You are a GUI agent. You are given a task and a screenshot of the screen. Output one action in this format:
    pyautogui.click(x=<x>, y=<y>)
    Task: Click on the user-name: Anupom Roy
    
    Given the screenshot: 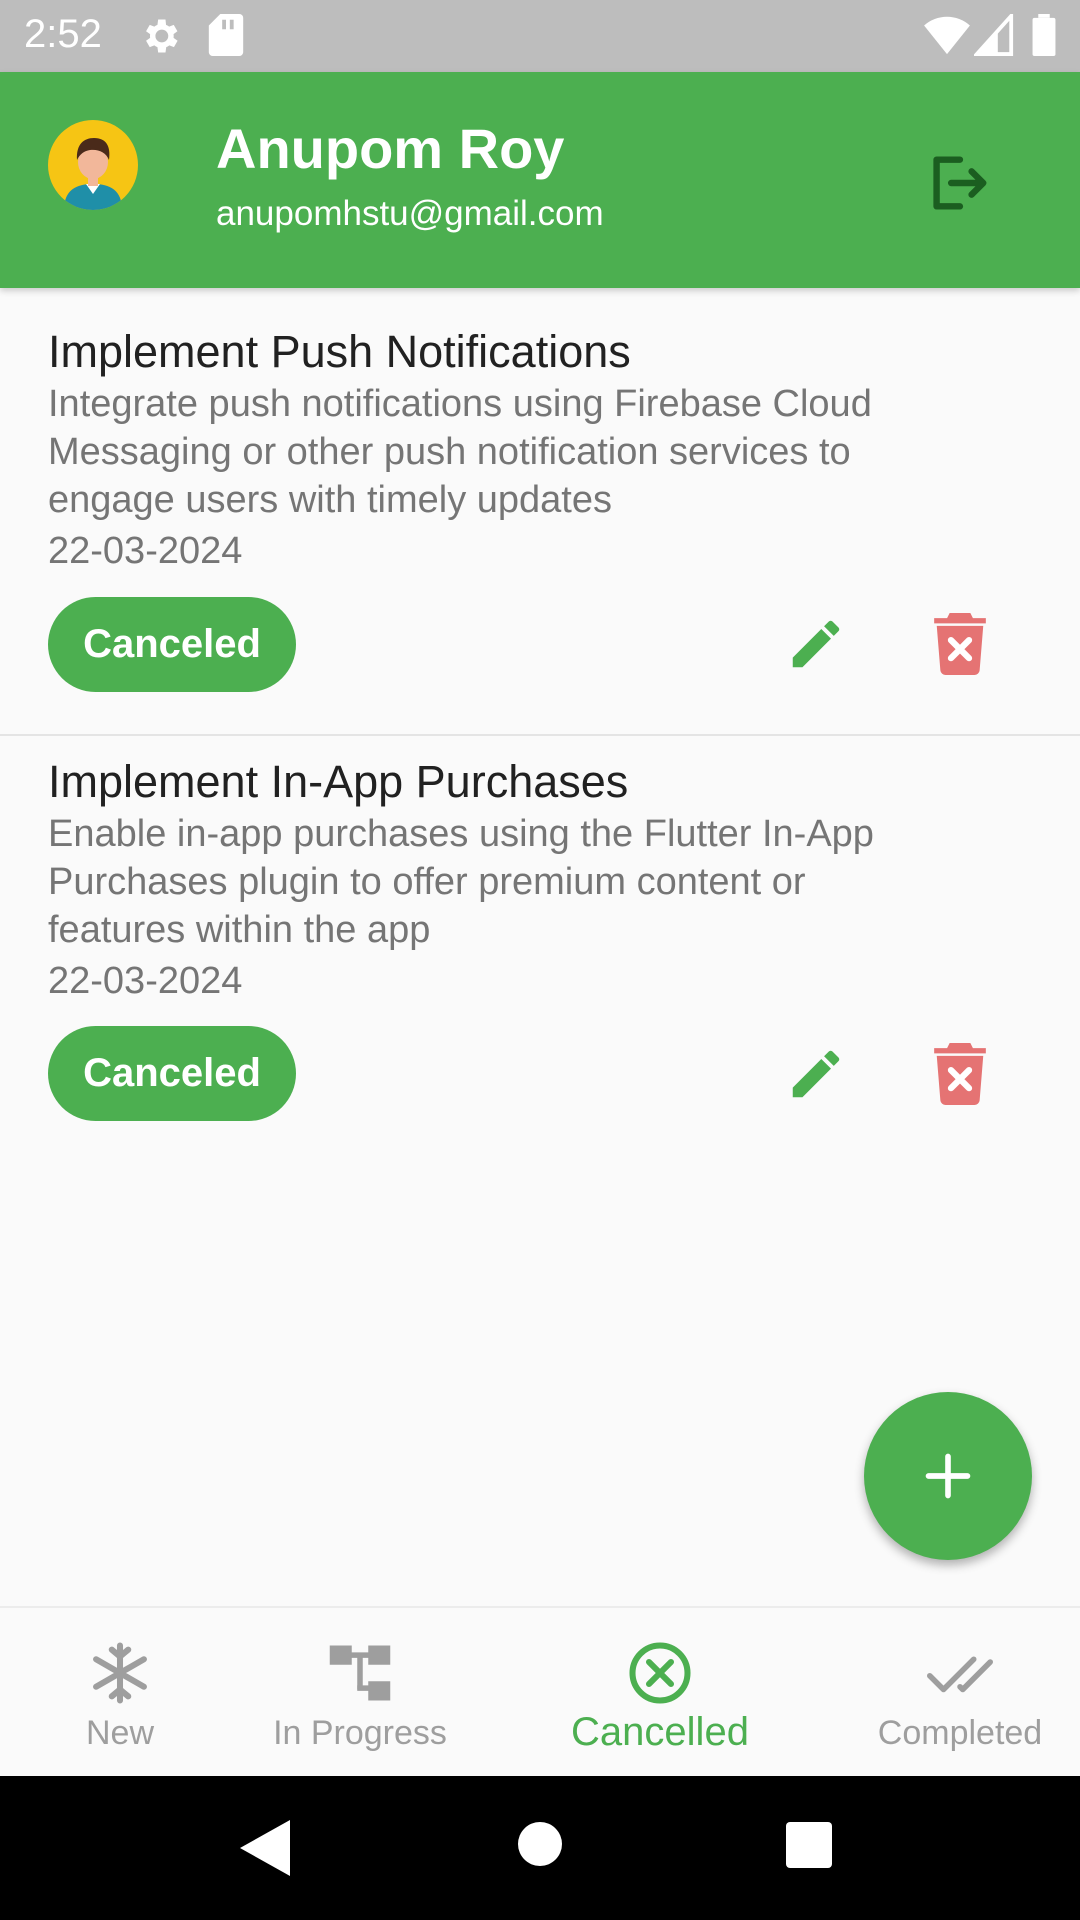 What is the action you would take?
    pyautogui.click(x=390, y=148)
    